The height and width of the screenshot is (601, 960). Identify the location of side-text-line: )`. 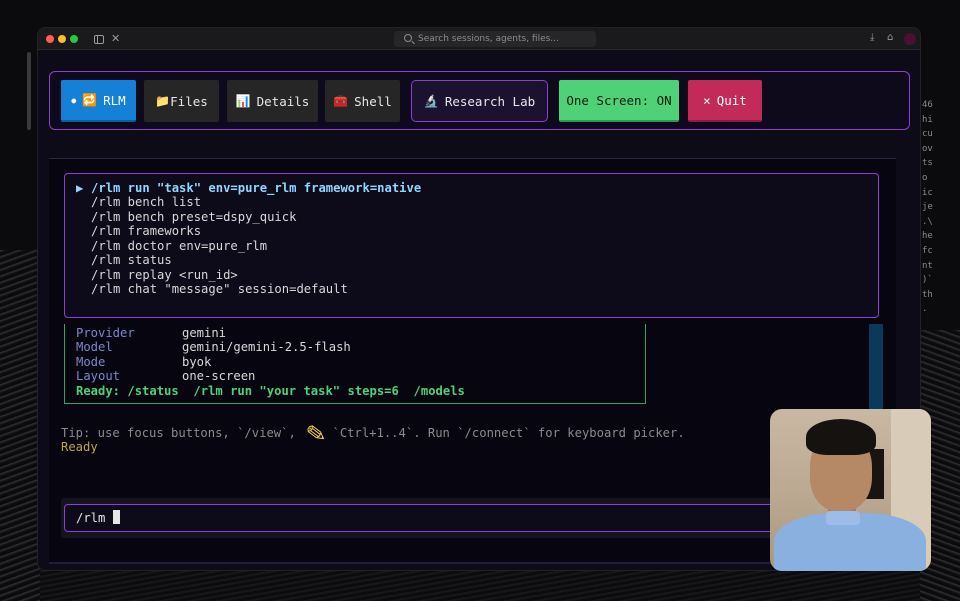
(927, 280).